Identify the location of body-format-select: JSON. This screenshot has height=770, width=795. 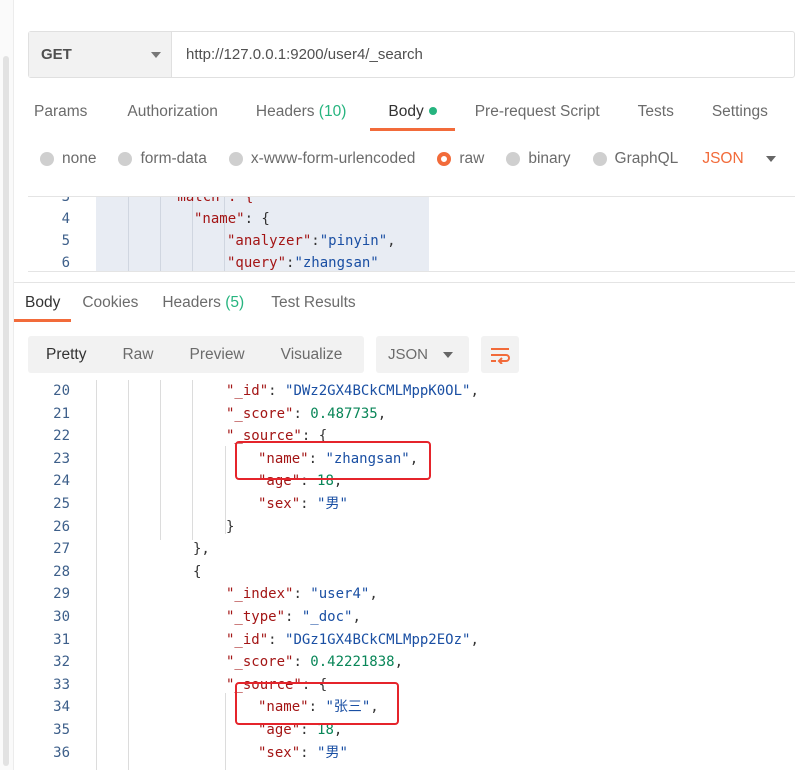
(739, 159).